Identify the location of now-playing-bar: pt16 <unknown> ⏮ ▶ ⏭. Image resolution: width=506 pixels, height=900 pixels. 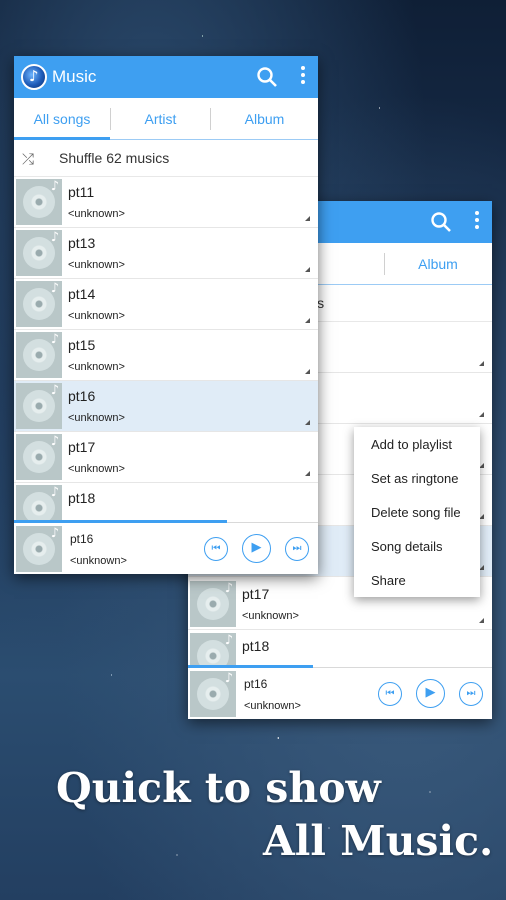
(166, 547).